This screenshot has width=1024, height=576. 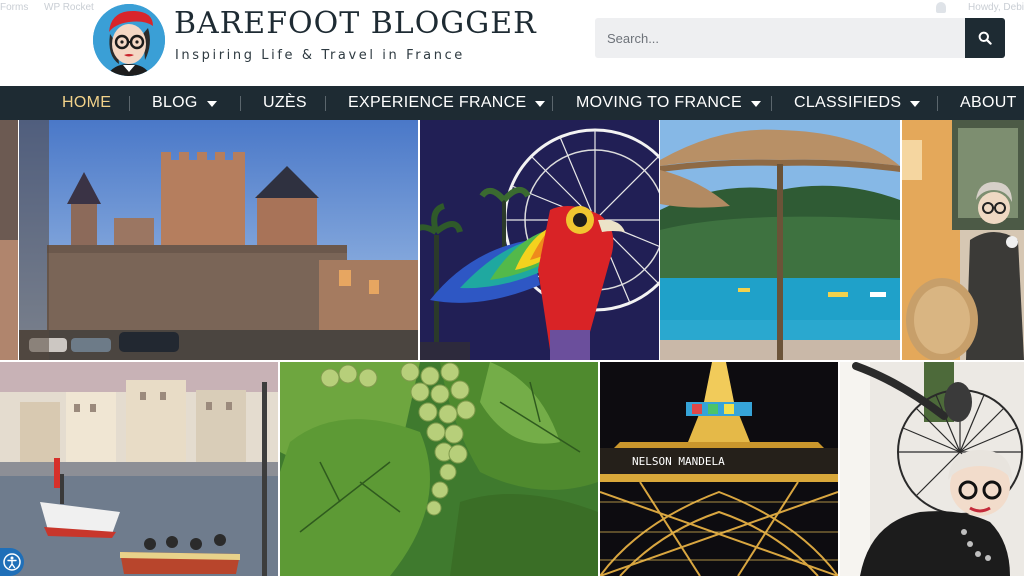 What do you see at coordinates (848, 102) in the screenshot?
I see `nav-label-classifieds: CLASSIFIEDS` at bounding box center [848, 102].